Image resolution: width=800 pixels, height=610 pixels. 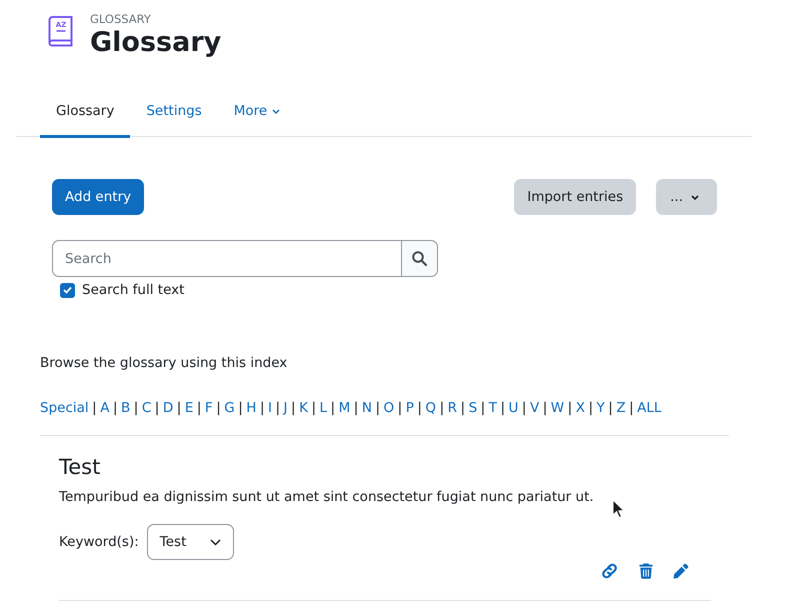 I want to click on search-icon, so click(x=419, y=258).